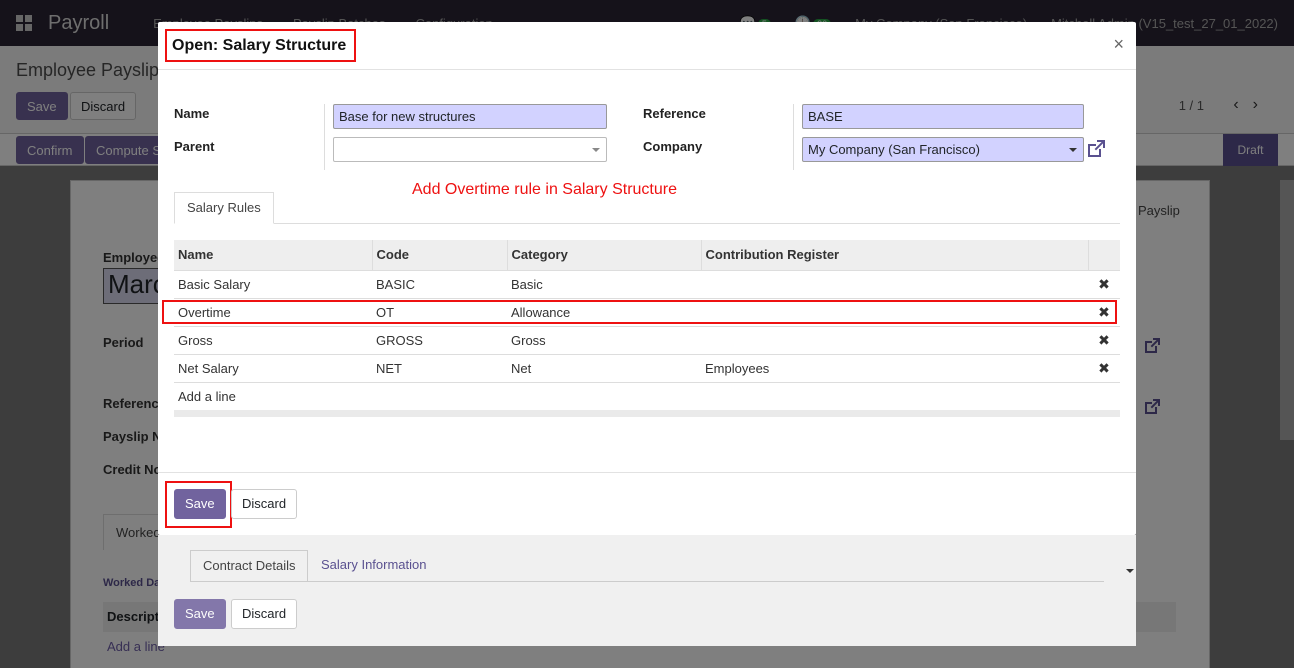  I want to click on reference-field: BASE, so click(943, 116).